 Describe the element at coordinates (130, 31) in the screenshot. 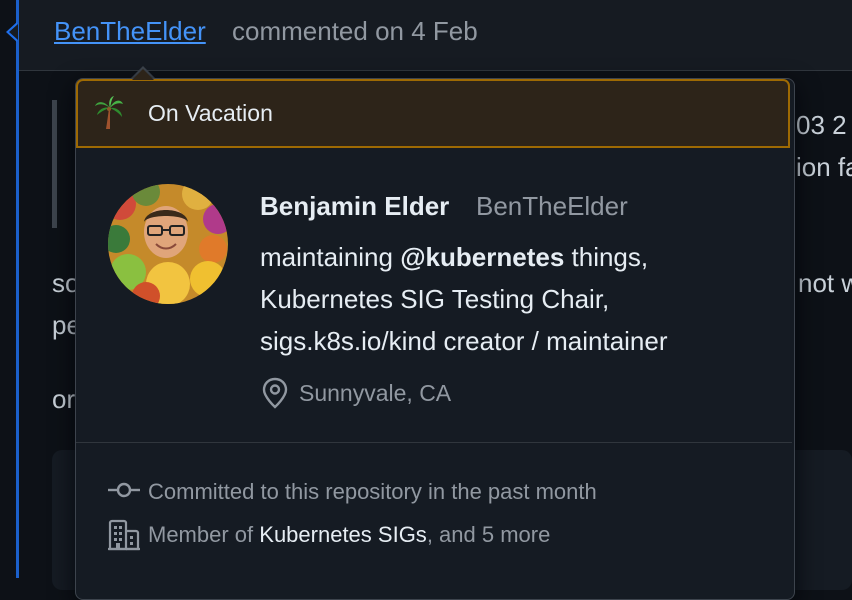

I see `comment-author-link: BenTheElder` at that location.